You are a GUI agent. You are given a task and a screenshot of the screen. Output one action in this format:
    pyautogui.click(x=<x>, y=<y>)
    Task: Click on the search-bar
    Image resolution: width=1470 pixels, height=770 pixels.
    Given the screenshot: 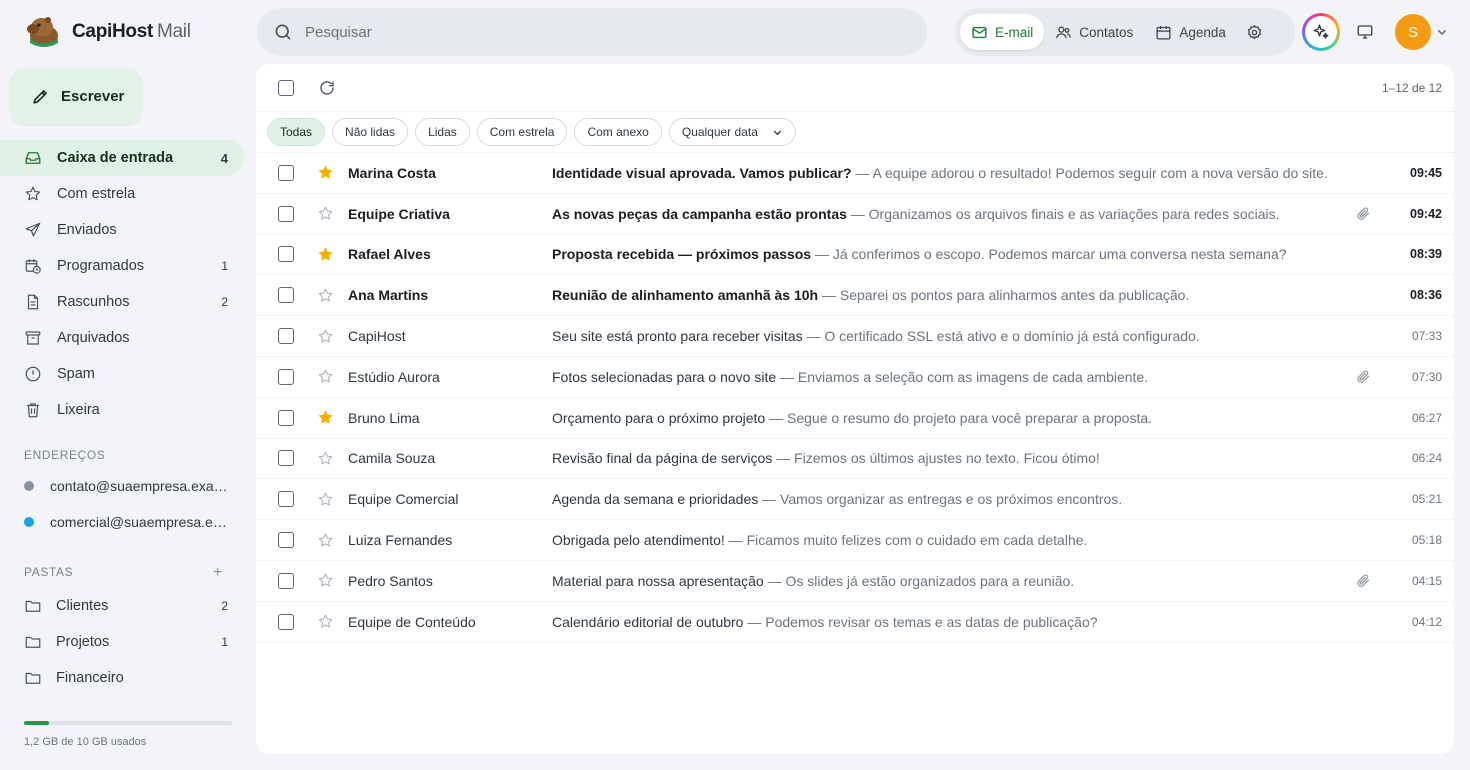 What is the action you would take?
    pyautogui.click(x=592, y=32)
    